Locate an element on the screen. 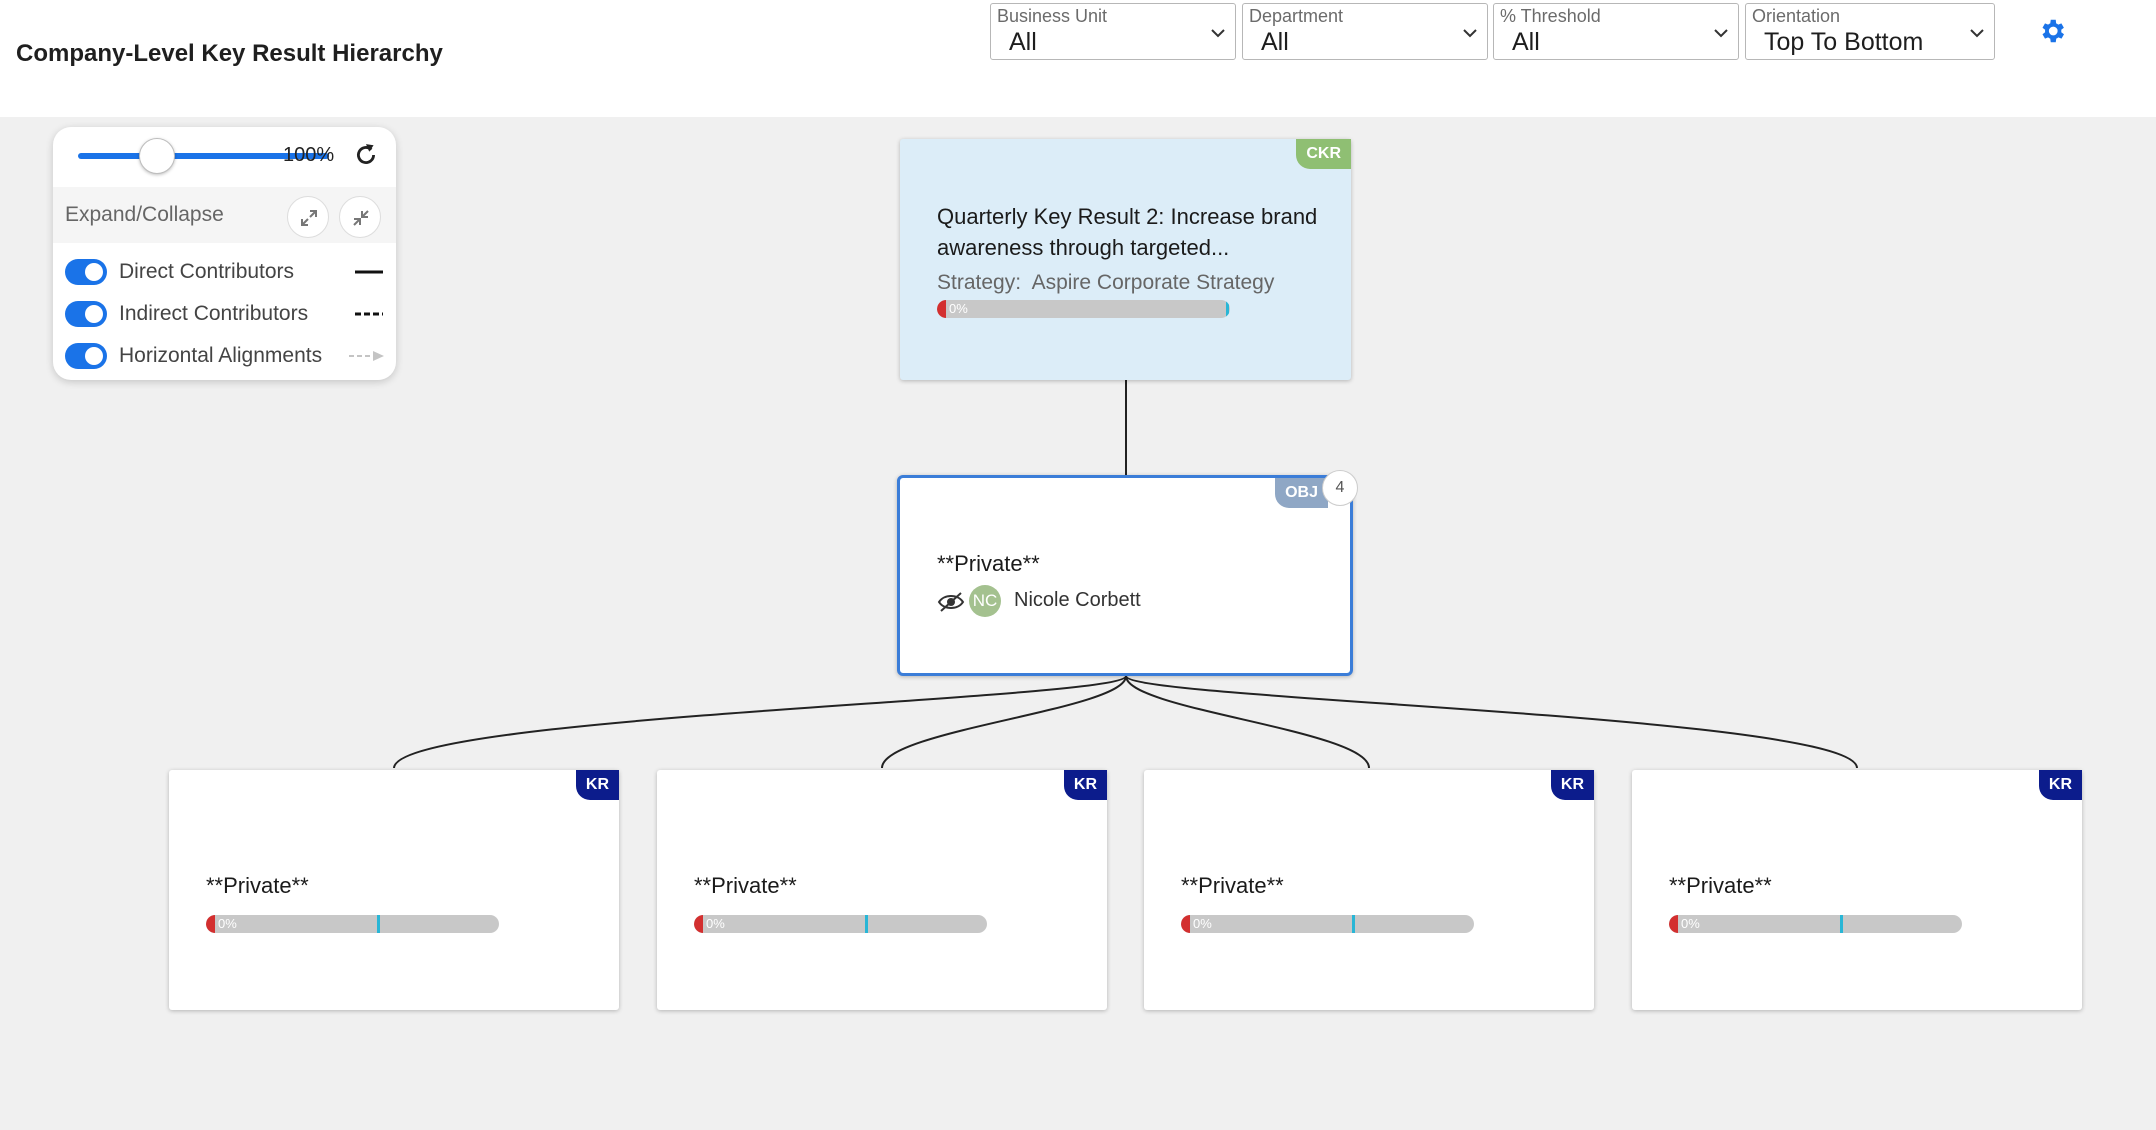 The width and height of the screenshot is (2156, 1130). ckr-badge: CKR is located at coordinates (1323, 154).